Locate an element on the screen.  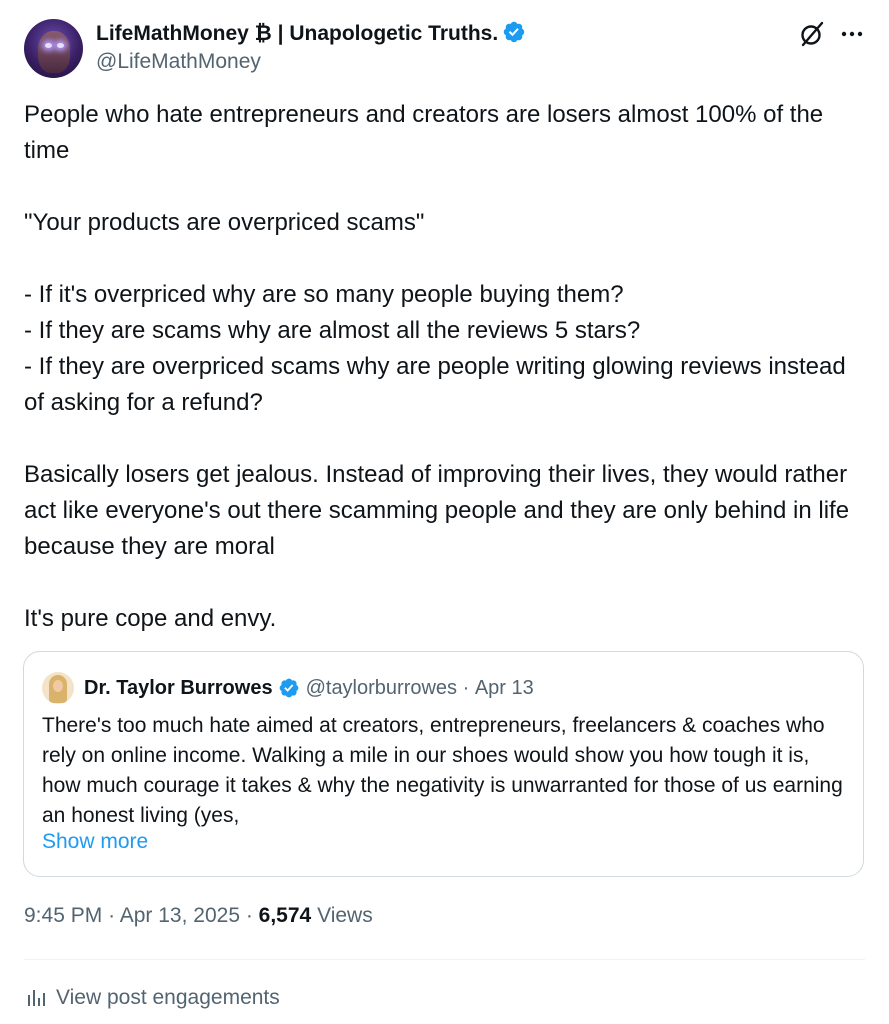
quoted-author-handle: @taylorburrowes is located at coordinates (381, 687).